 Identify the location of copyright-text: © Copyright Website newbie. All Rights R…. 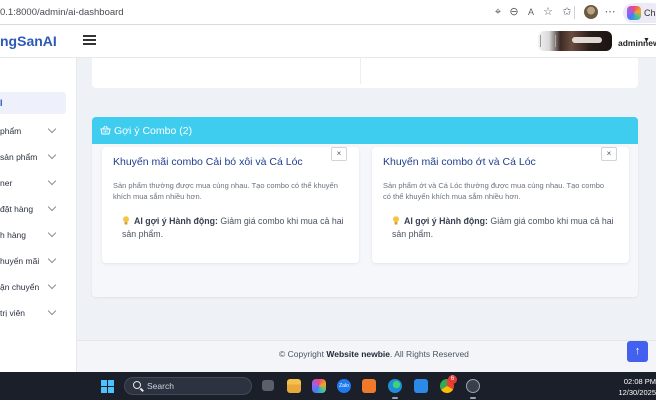
(374, 354).